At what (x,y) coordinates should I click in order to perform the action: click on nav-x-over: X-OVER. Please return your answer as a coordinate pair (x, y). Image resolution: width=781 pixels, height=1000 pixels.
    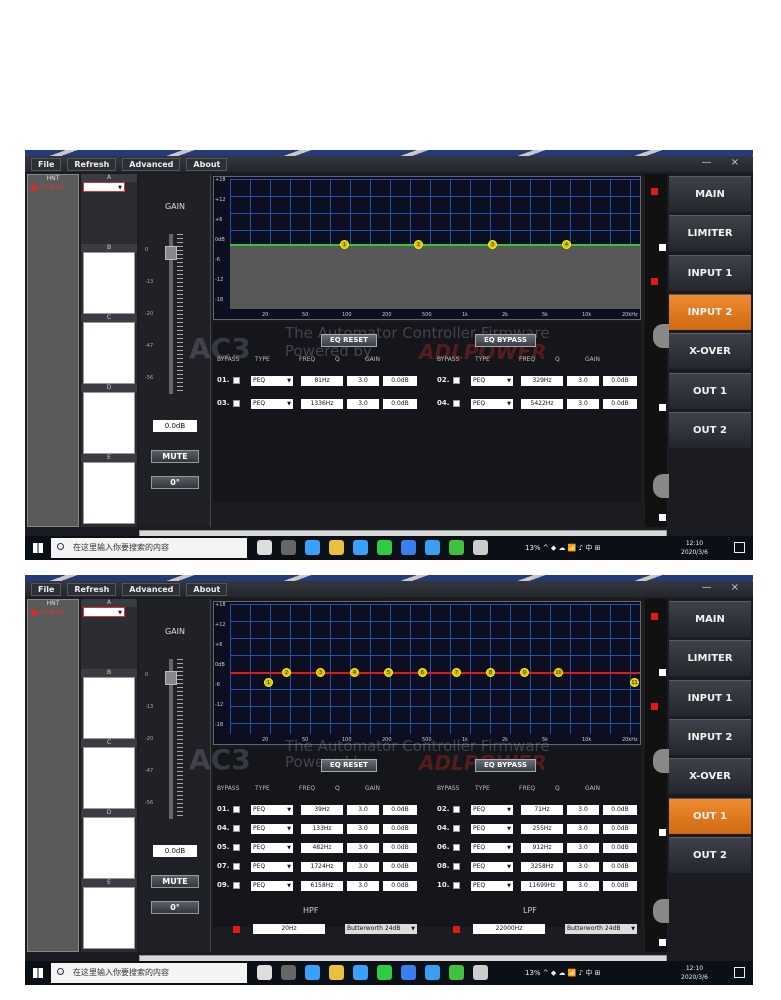
    Looking at the image, I should click on (710, 351).